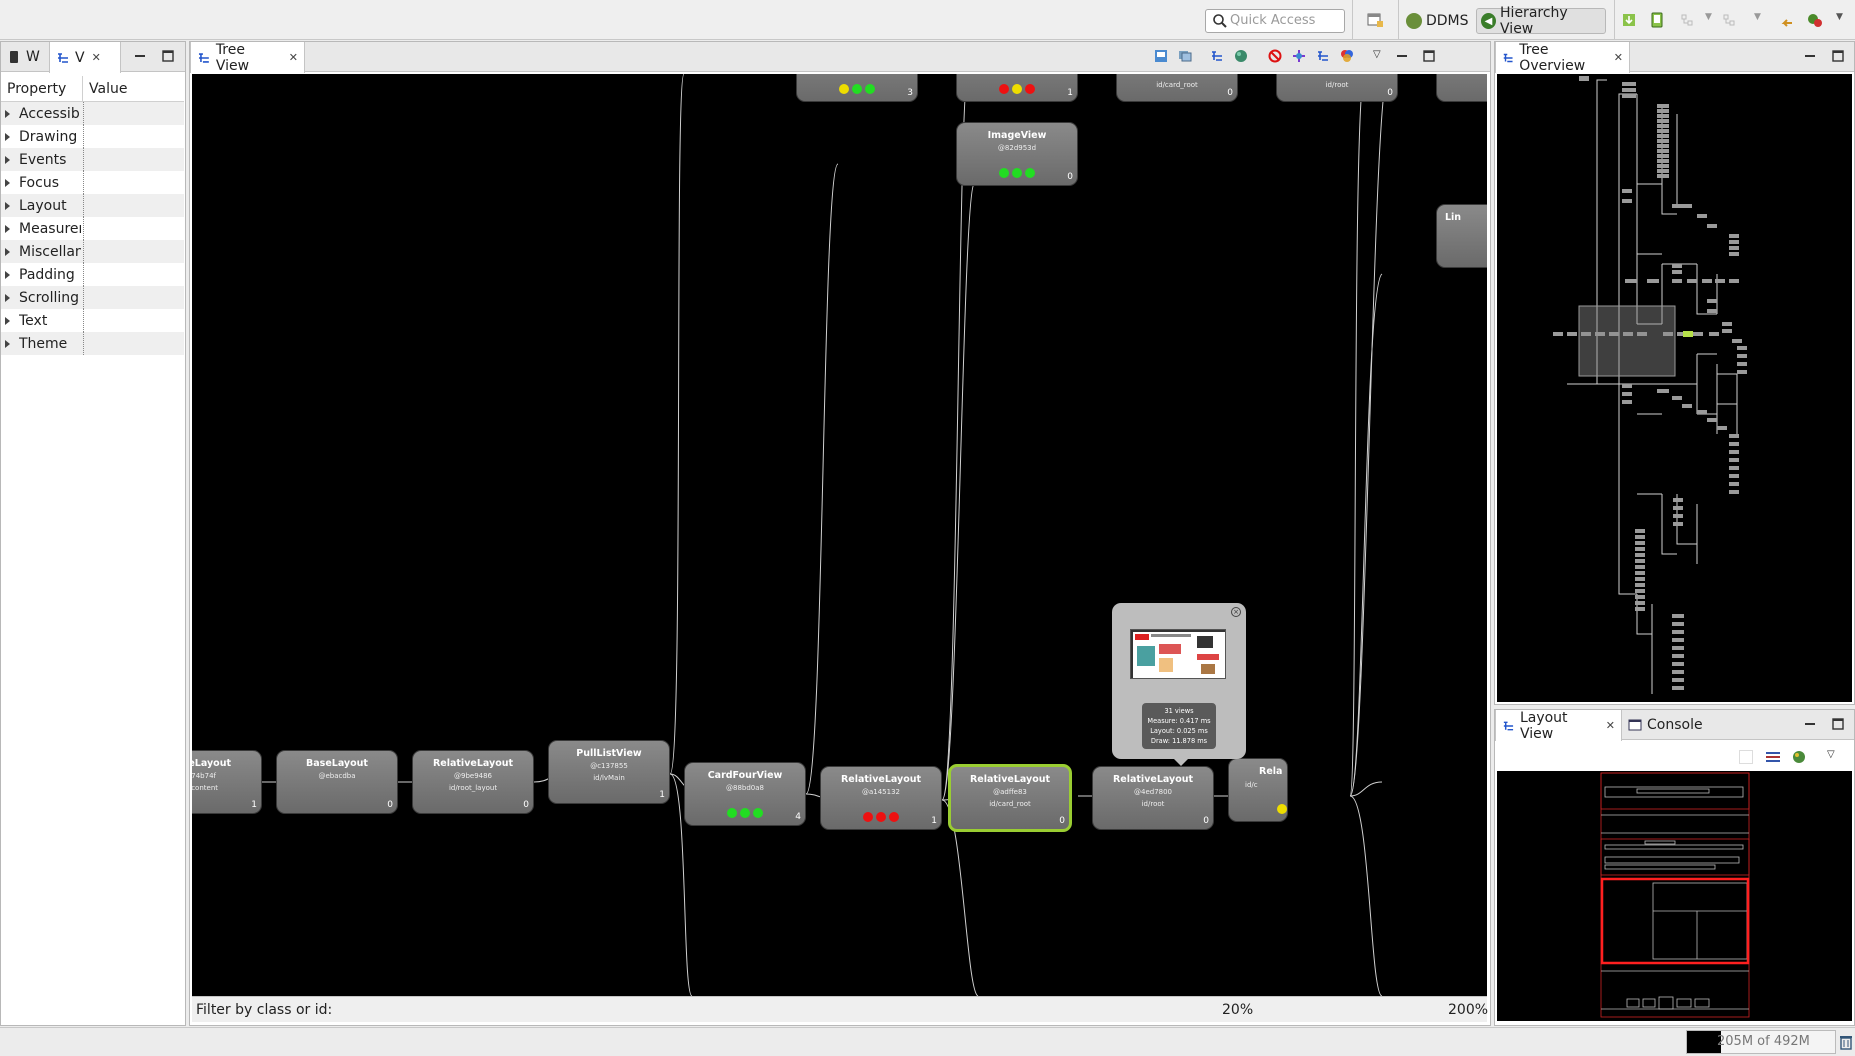 This screenshot has height=1056, width=1855. I want to click on property-group-row: Accessibi, so click(92, 113).